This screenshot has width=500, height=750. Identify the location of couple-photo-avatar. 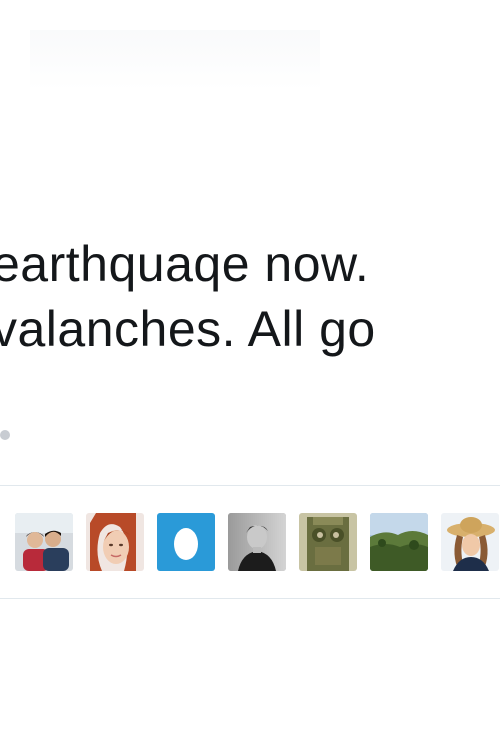
(44, 542).